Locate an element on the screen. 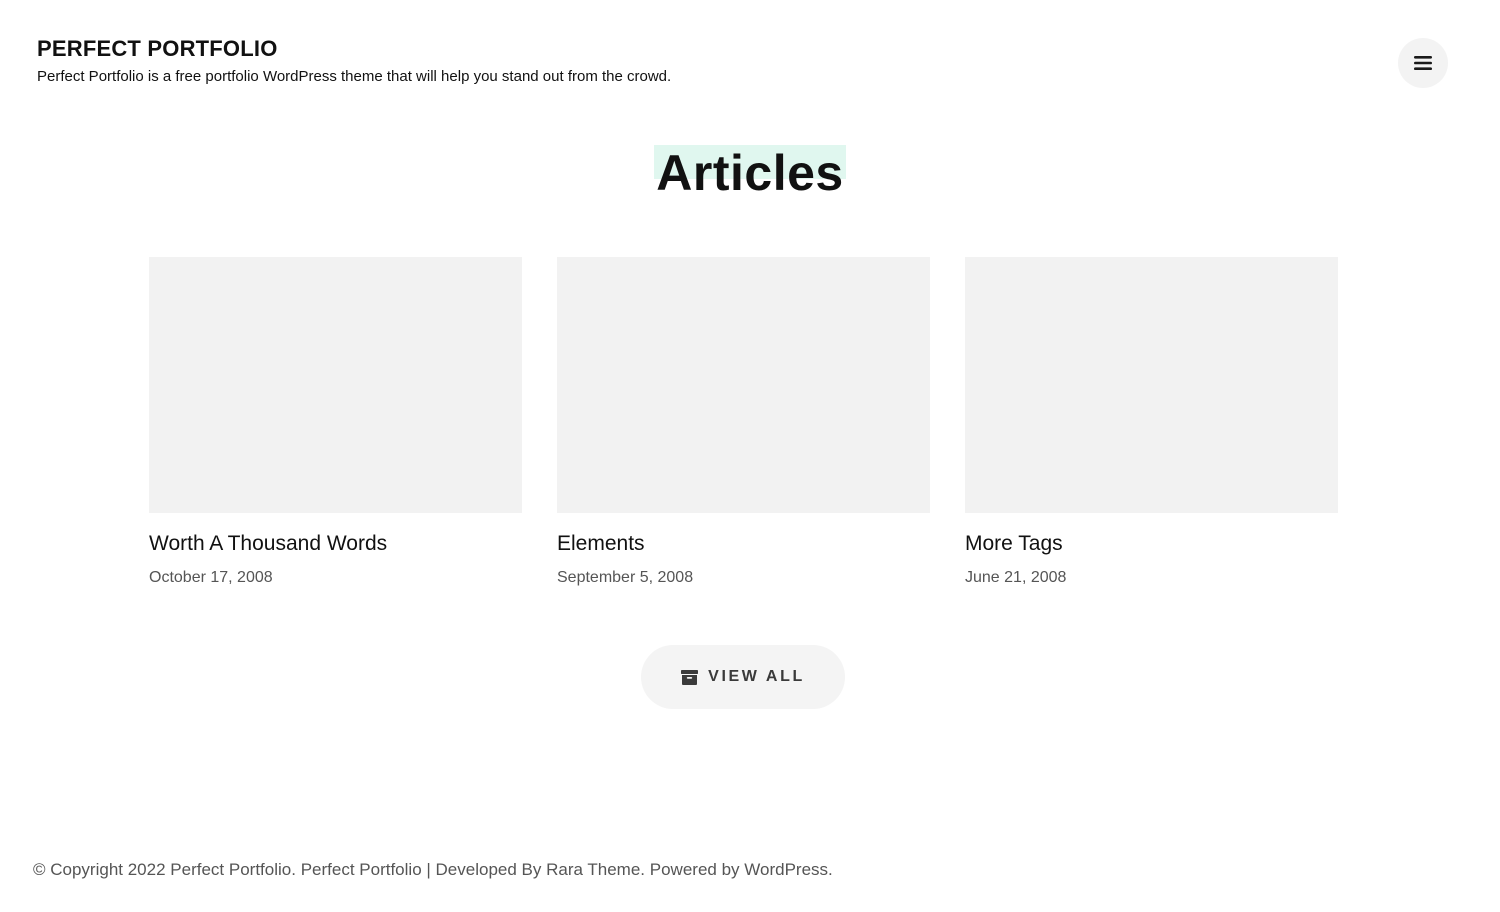  article-card: Worth A Thousand Words October 17, 2008 is located at coordinates (335, 421).